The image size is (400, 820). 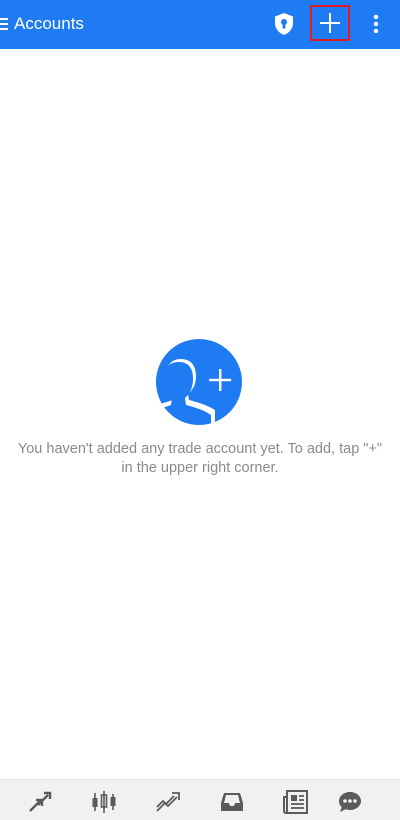 I want to click on page-title: Accounts, so click(x=49, y=23).